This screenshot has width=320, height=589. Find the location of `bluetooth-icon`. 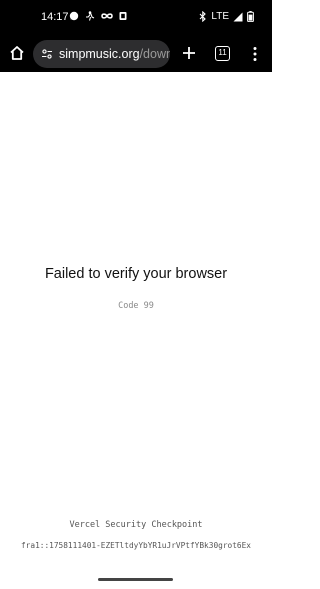

bluetooth-icon is located at coordinates (203, 16).